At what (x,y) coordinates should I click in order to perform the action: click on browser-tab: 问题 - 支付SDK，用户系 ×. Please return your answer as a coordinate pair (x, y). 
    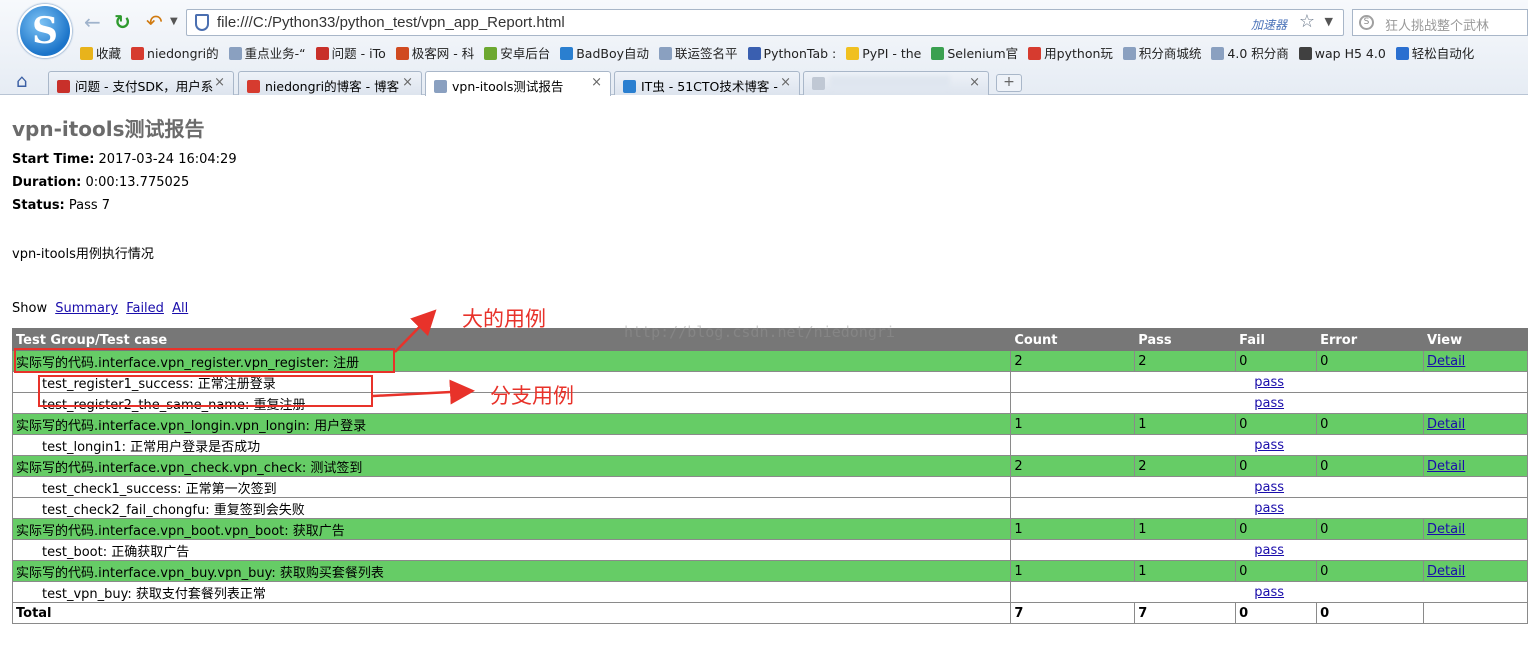
    Looking at the image, I should click on (141, 83).